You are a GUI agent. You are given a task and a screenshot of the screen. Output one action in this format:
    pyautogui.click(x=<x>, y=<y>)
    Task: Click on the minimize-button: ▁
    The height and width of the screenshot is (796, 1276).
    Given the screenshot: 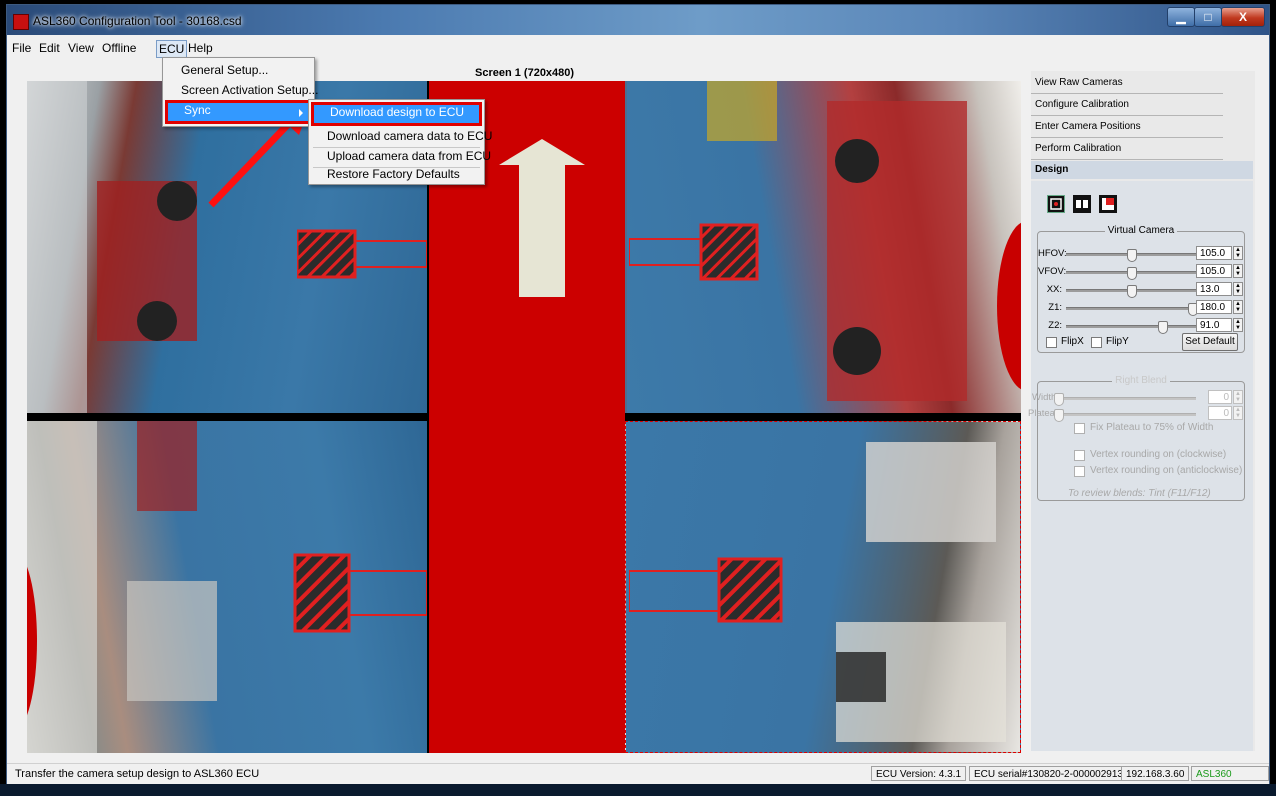 What is the action you would take?
    pyautogui.click(x=1181, y=17)
    